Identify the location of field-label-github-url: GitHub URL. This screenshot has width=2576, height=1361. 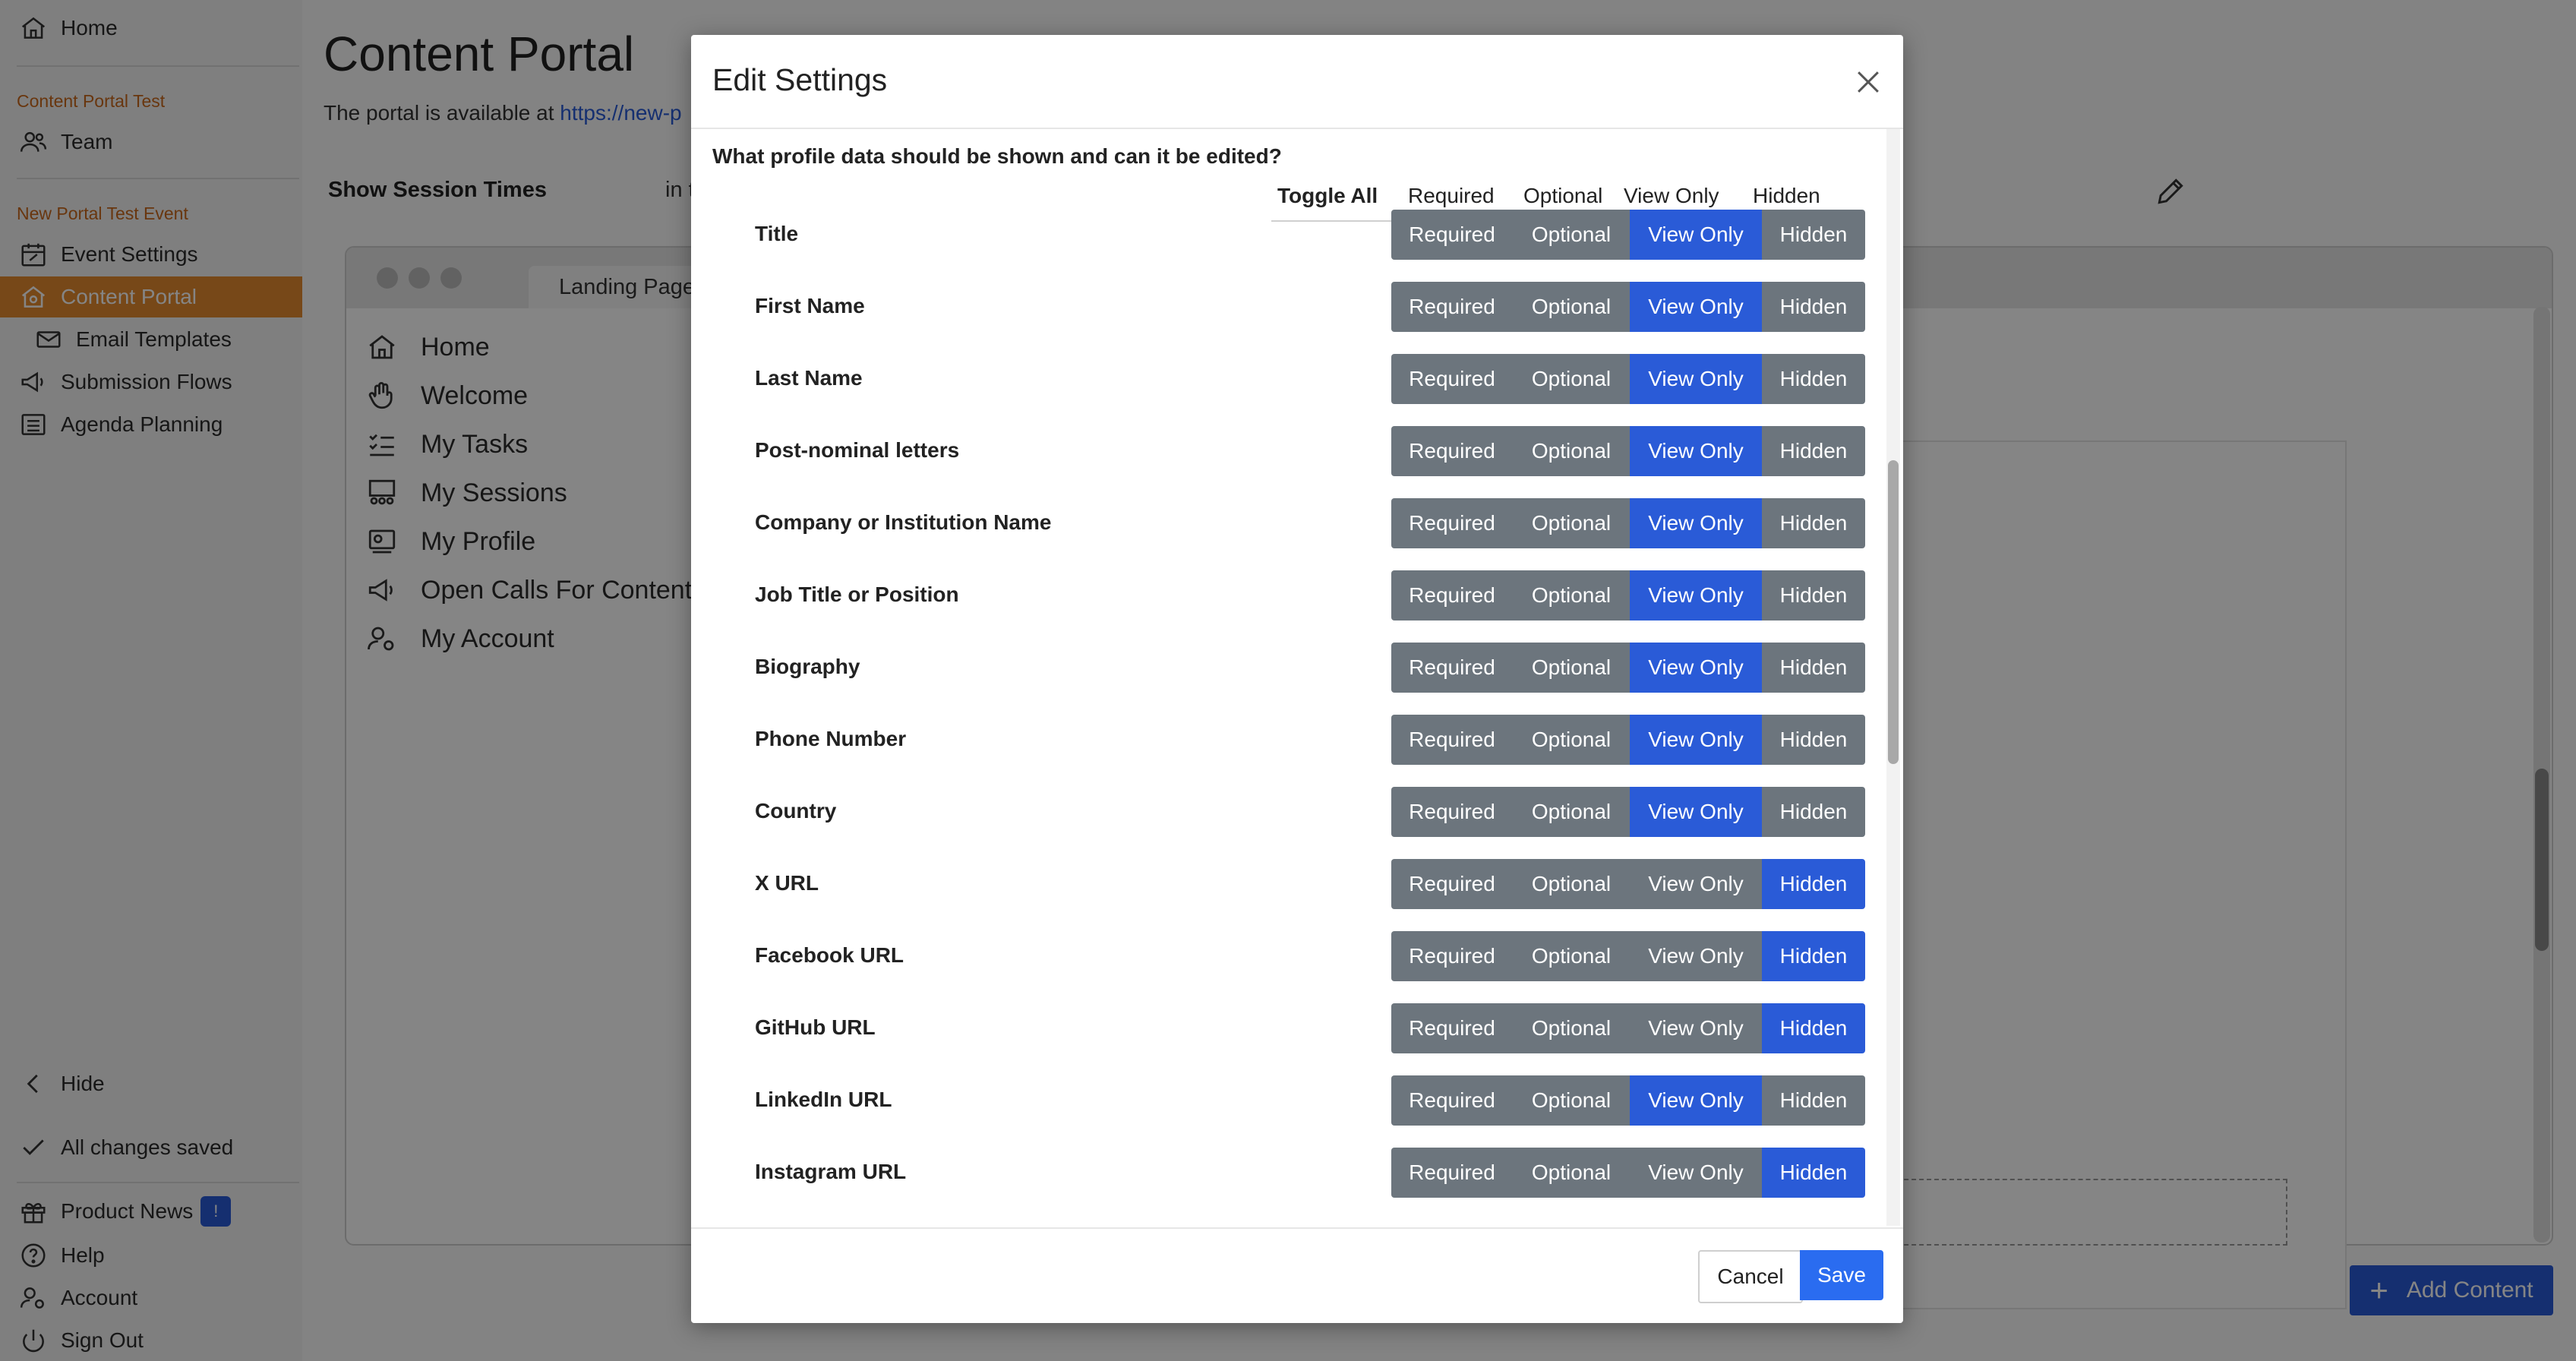
(815, 1027).